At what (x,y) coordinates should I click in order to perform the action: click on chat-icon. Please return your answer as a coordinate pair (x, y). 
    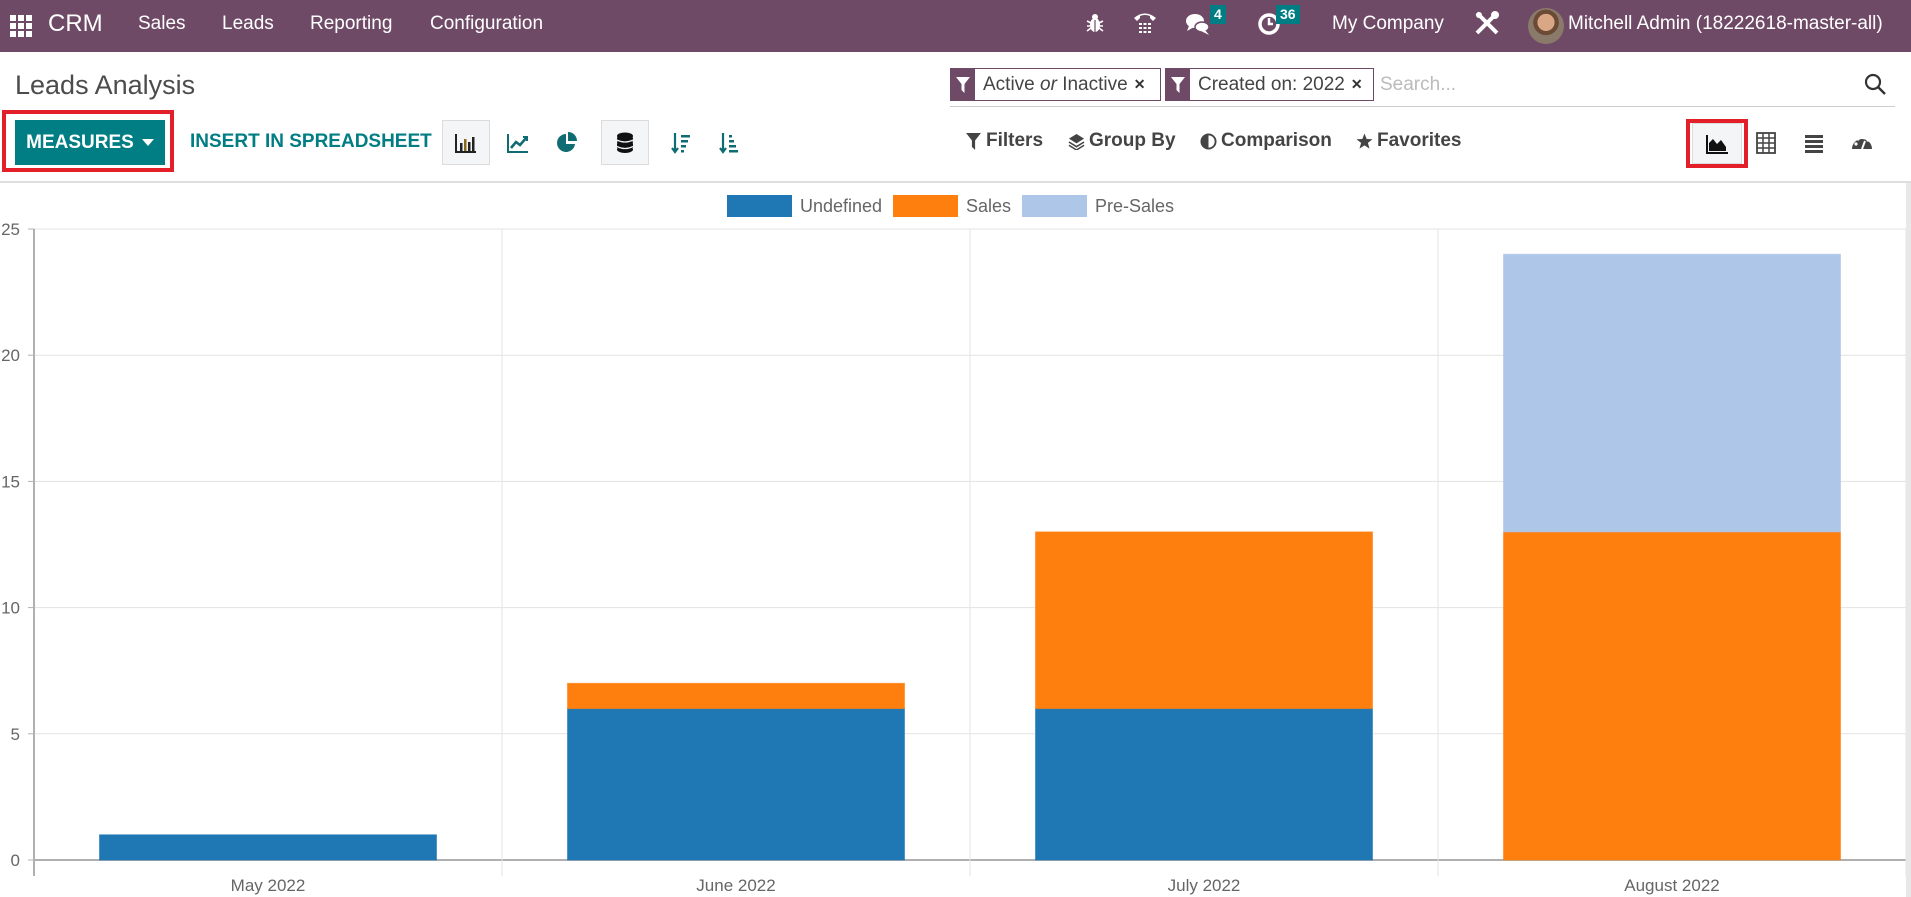
    Looking at the image, I should click on (1198, 24).